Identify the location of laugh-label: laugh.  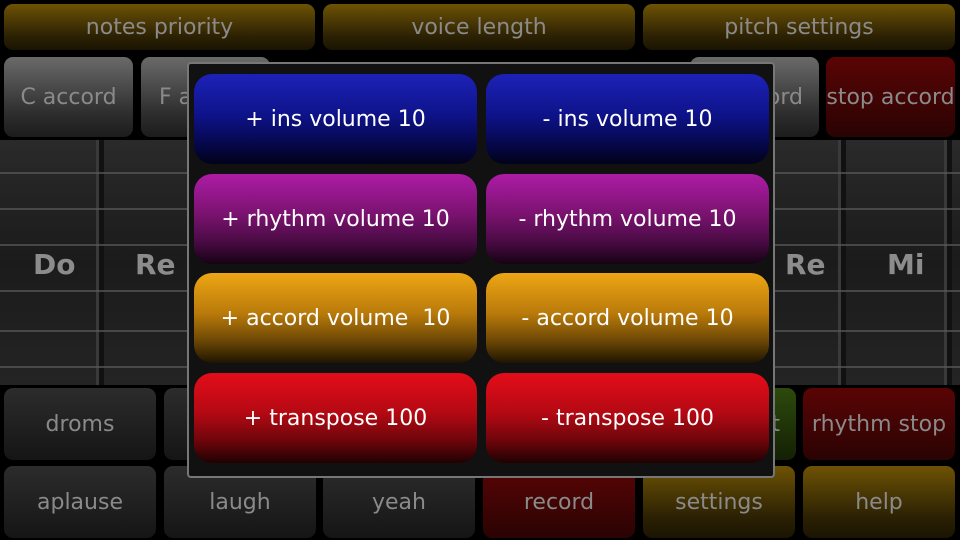
(240, 502).